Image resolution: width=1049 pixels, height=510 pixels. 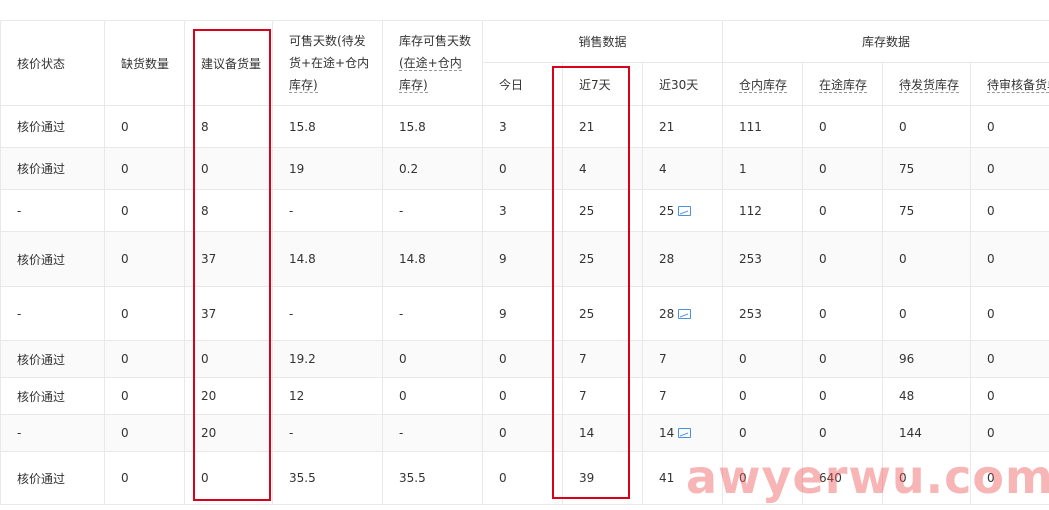 What do you see at coordinates (524, 168) in the screenshot?
I see `table-row: 核价通过 0 0 19 0.2 0 4 4 1 0 75 0` at bounding box center [524, 168].